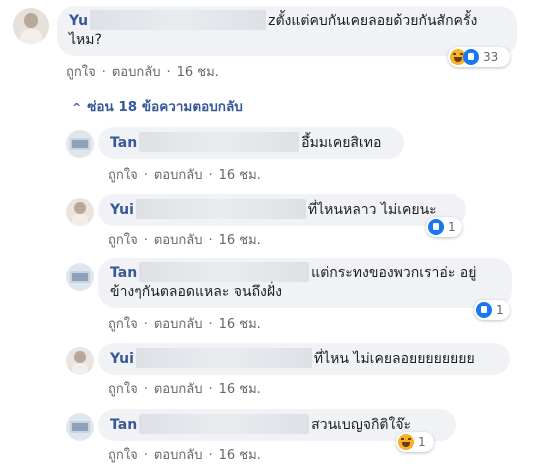 The width and height of the screenshot is (549, 466). Describe the element at coordinates (85, 40) in the screenshot. I see `comment-text-line2: ไหม?` at that location.